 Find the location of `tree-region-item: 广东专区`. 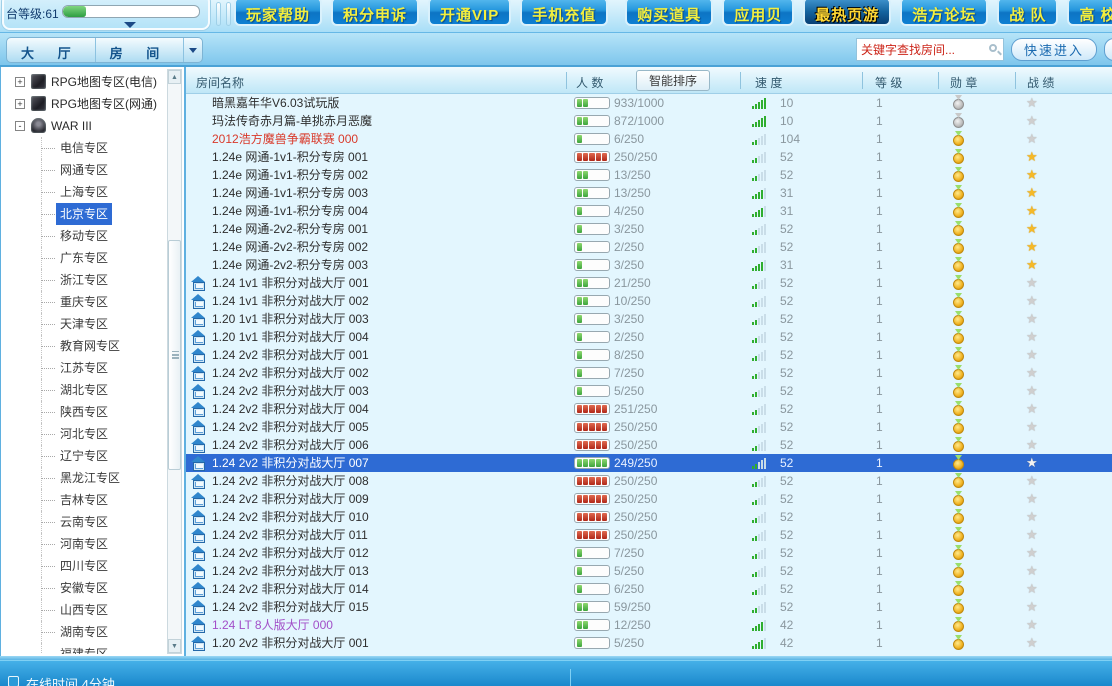

tree-region-item: 广东专区 is located at coordinates (84, 258).